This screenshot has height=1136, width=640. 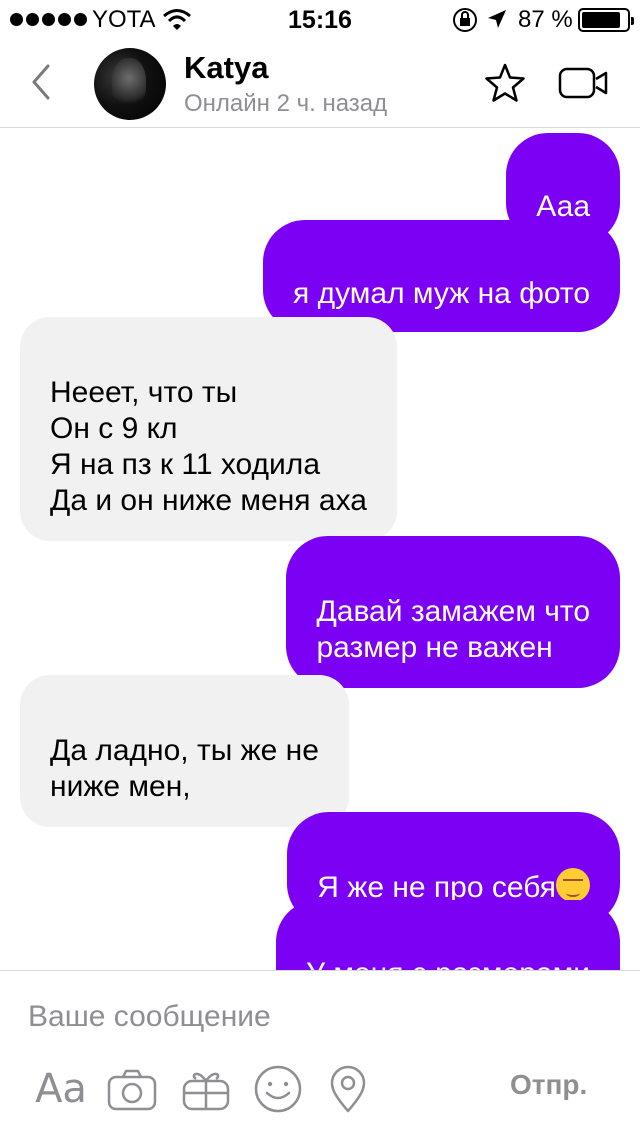 I want to click on message-outgoing: я думал муж на фото, so click(x=441, y=276).